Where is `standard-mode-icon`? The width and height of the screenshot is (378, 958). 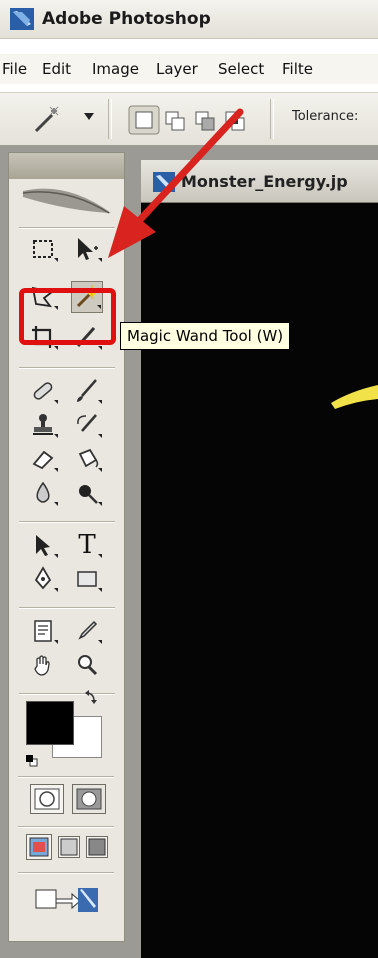
standard-mode-icon is located at coordinates (47, 799).